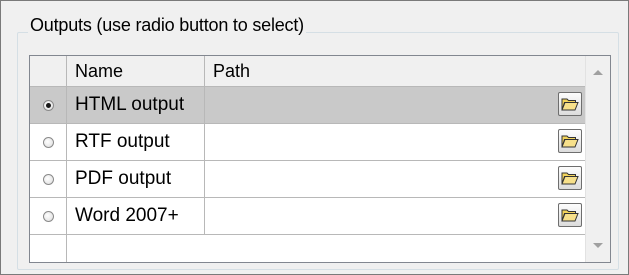 The image size is (629, 275). What do you see at coordinates (598, 72) in the screenshot?
I see `scroll-up-arrow-icon` at bounding box center [598, 72].